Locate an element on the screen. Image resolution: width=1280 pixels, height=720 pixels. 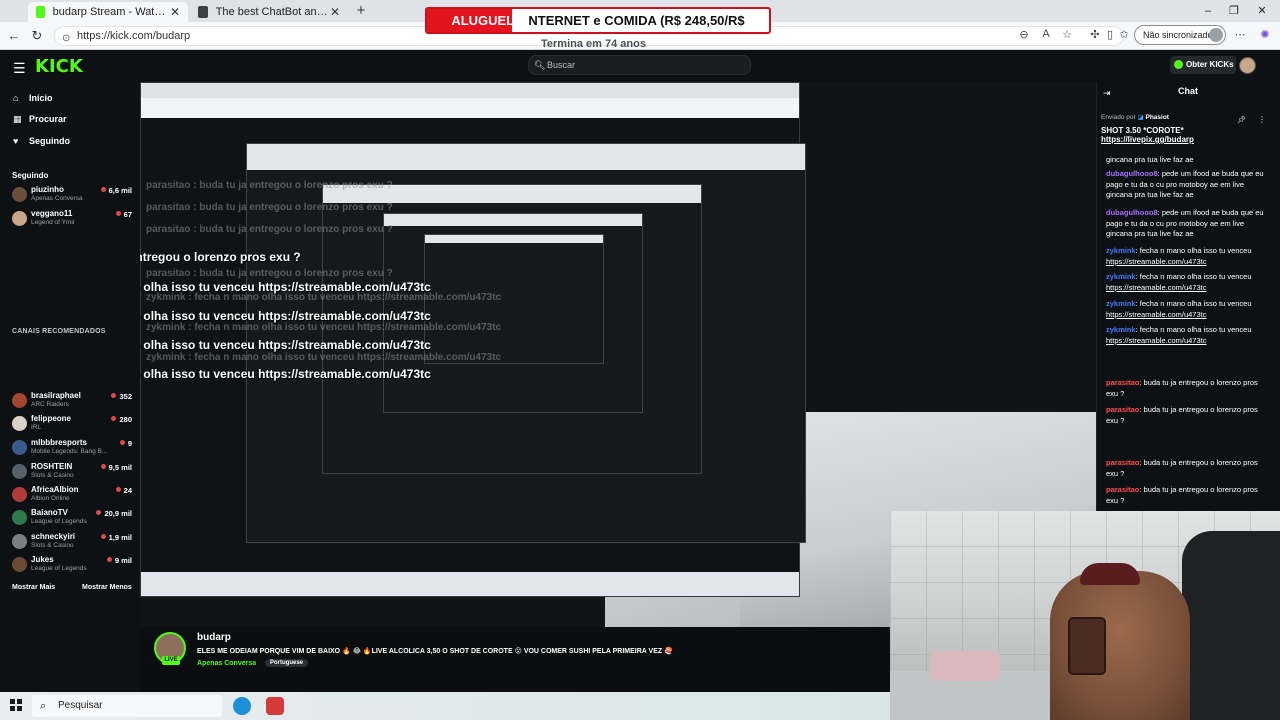
recommended-channel: ROSHTEIN Slots & Casino 9,5 mil is located at coordinates (72, 472).